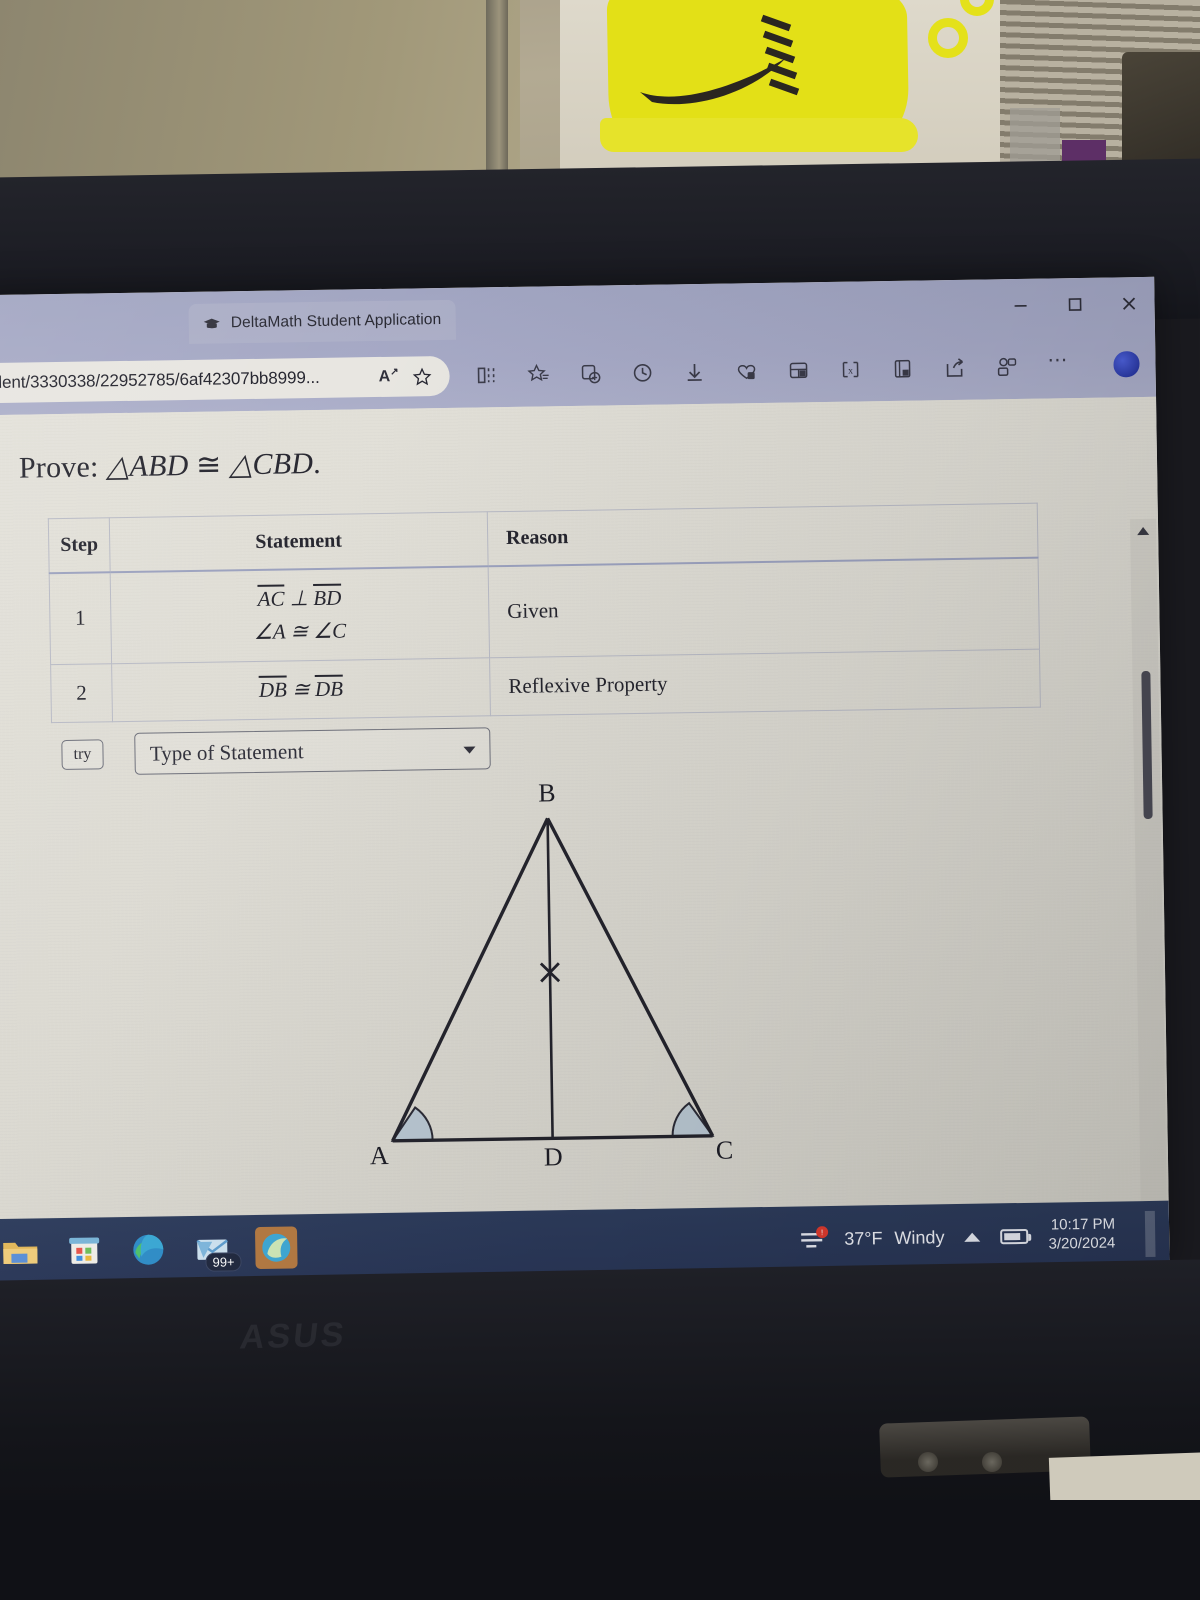 The width and height of the screenshot is (1200, 1600). What do you see at coordinates (271, 599) in the screenshot?
I see `segment-ac: AC` at bounding box center [271, 599].